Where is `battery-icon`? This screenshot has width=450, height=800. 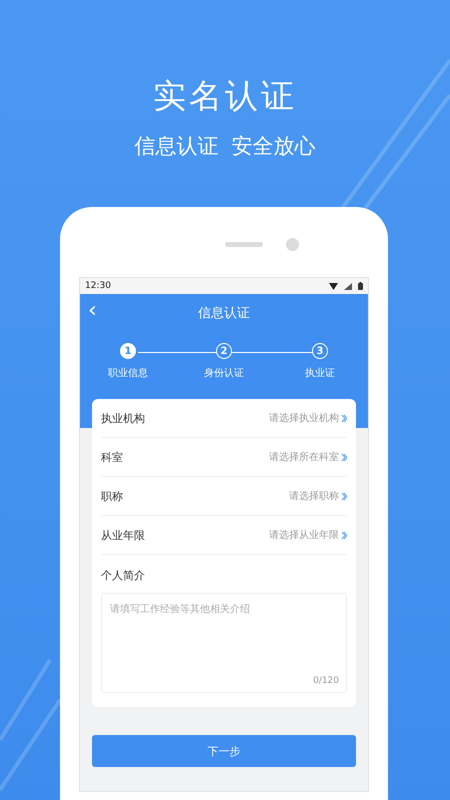 battery-icon is located at coordinates (360, 286).